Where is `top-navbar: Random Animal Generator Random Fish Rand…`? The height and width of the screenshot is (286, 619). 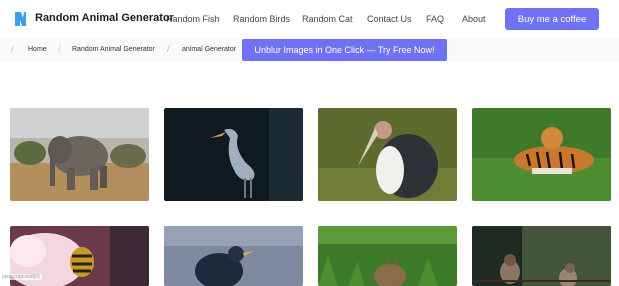
top-navbar: Random Animal Generator Random Fish Rand… is located at coordinates (309, 19).